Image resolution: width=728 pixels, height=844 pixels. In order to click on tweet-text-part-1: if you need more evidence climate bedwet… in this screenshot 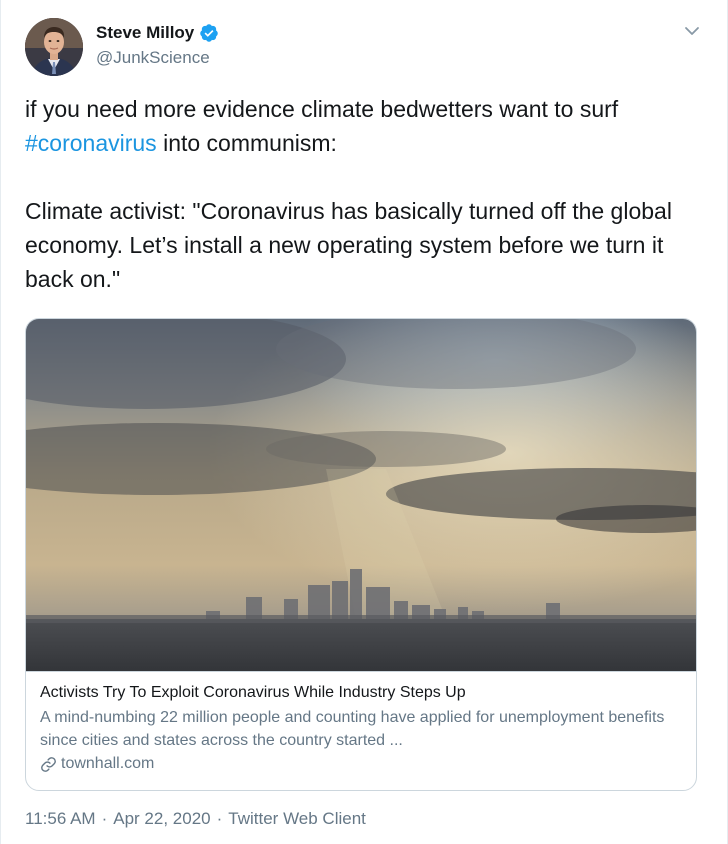, I will do `click(322, 109)`.